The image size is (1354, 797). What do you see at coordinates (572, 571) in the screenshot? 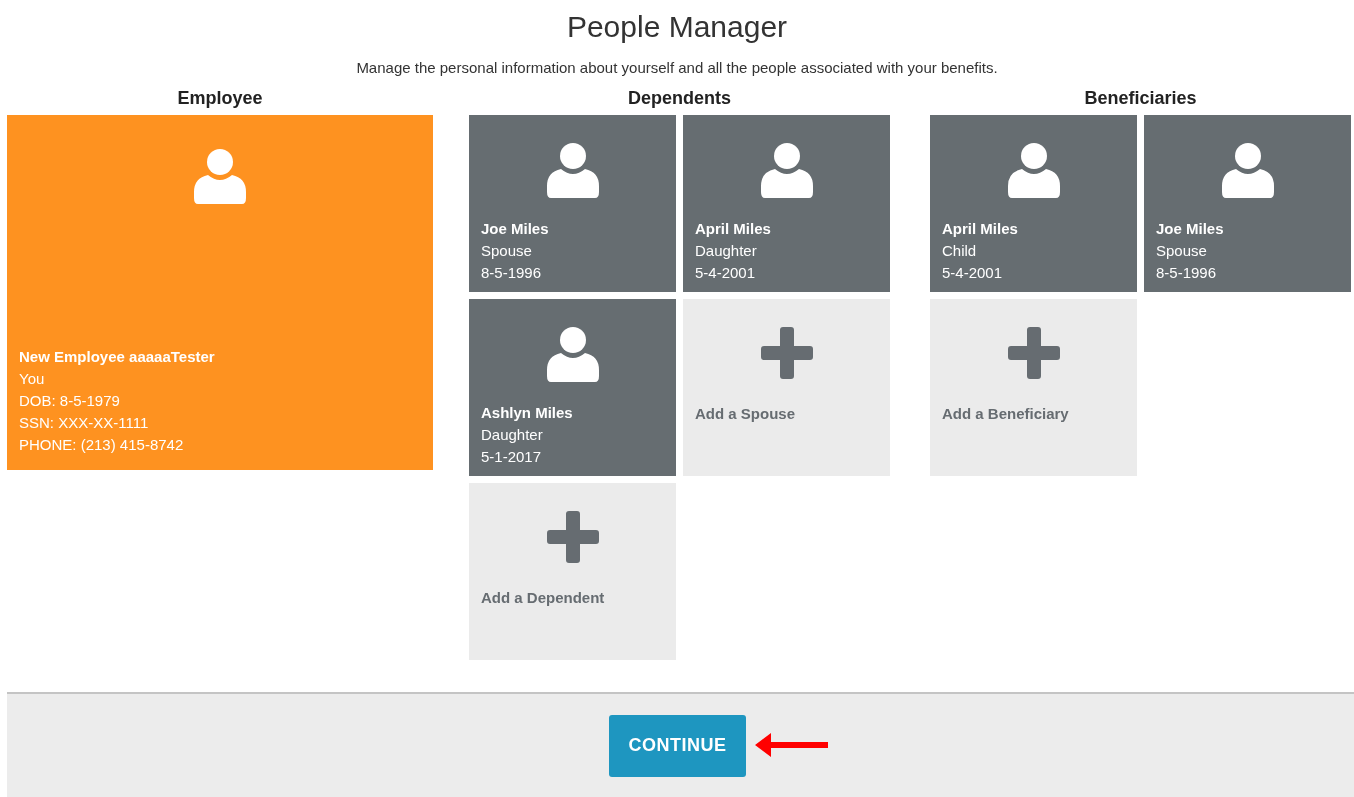
I see `add-card: Add a Dependent` at bounding box center [572, 571].